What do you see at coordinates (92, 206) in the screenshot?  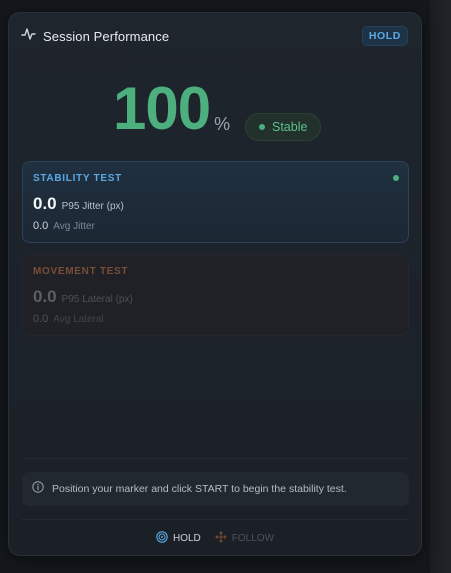 I see `p95-jitter-label: P95 Jitter (px)` at bounding box center [92, 206].